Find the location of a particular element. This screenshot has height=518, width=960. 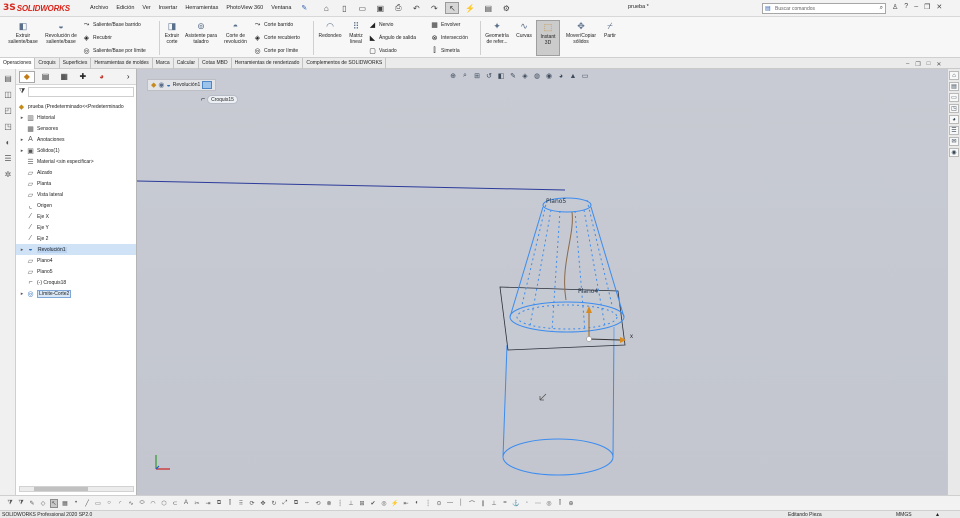

axis-x-label: x is located at coordinates (631, 337).